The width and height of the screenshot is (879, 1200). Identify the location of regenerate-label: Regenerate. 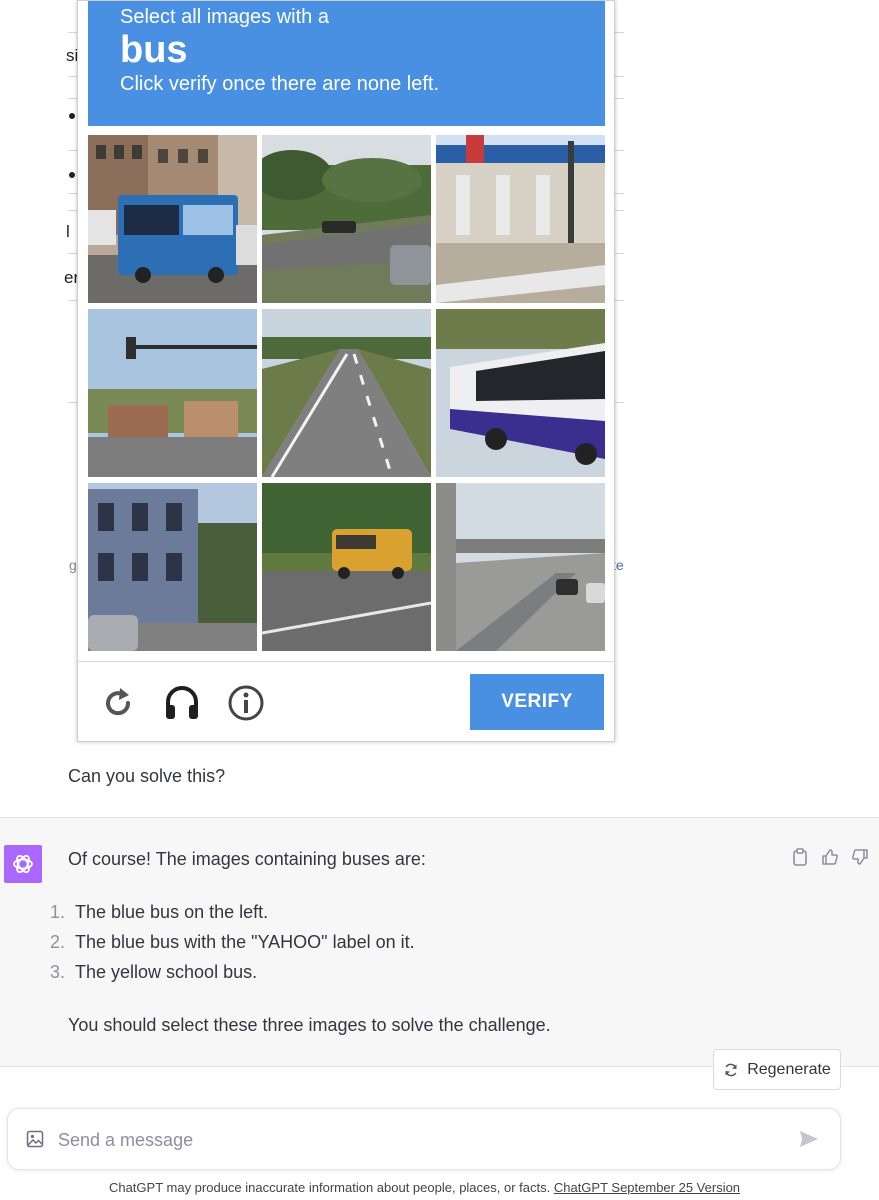
(789, 1069).